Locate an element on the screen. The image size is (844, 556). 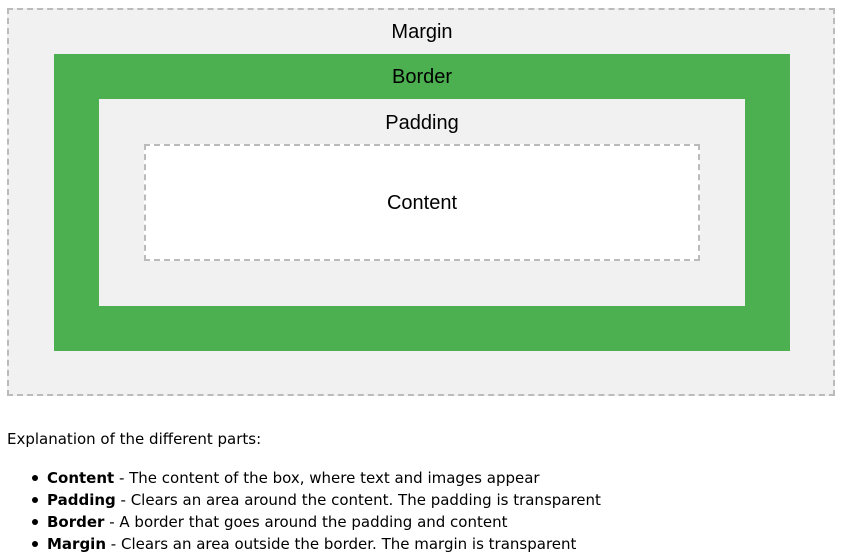
term-padding: Padding is located at coordinates (81, 500).